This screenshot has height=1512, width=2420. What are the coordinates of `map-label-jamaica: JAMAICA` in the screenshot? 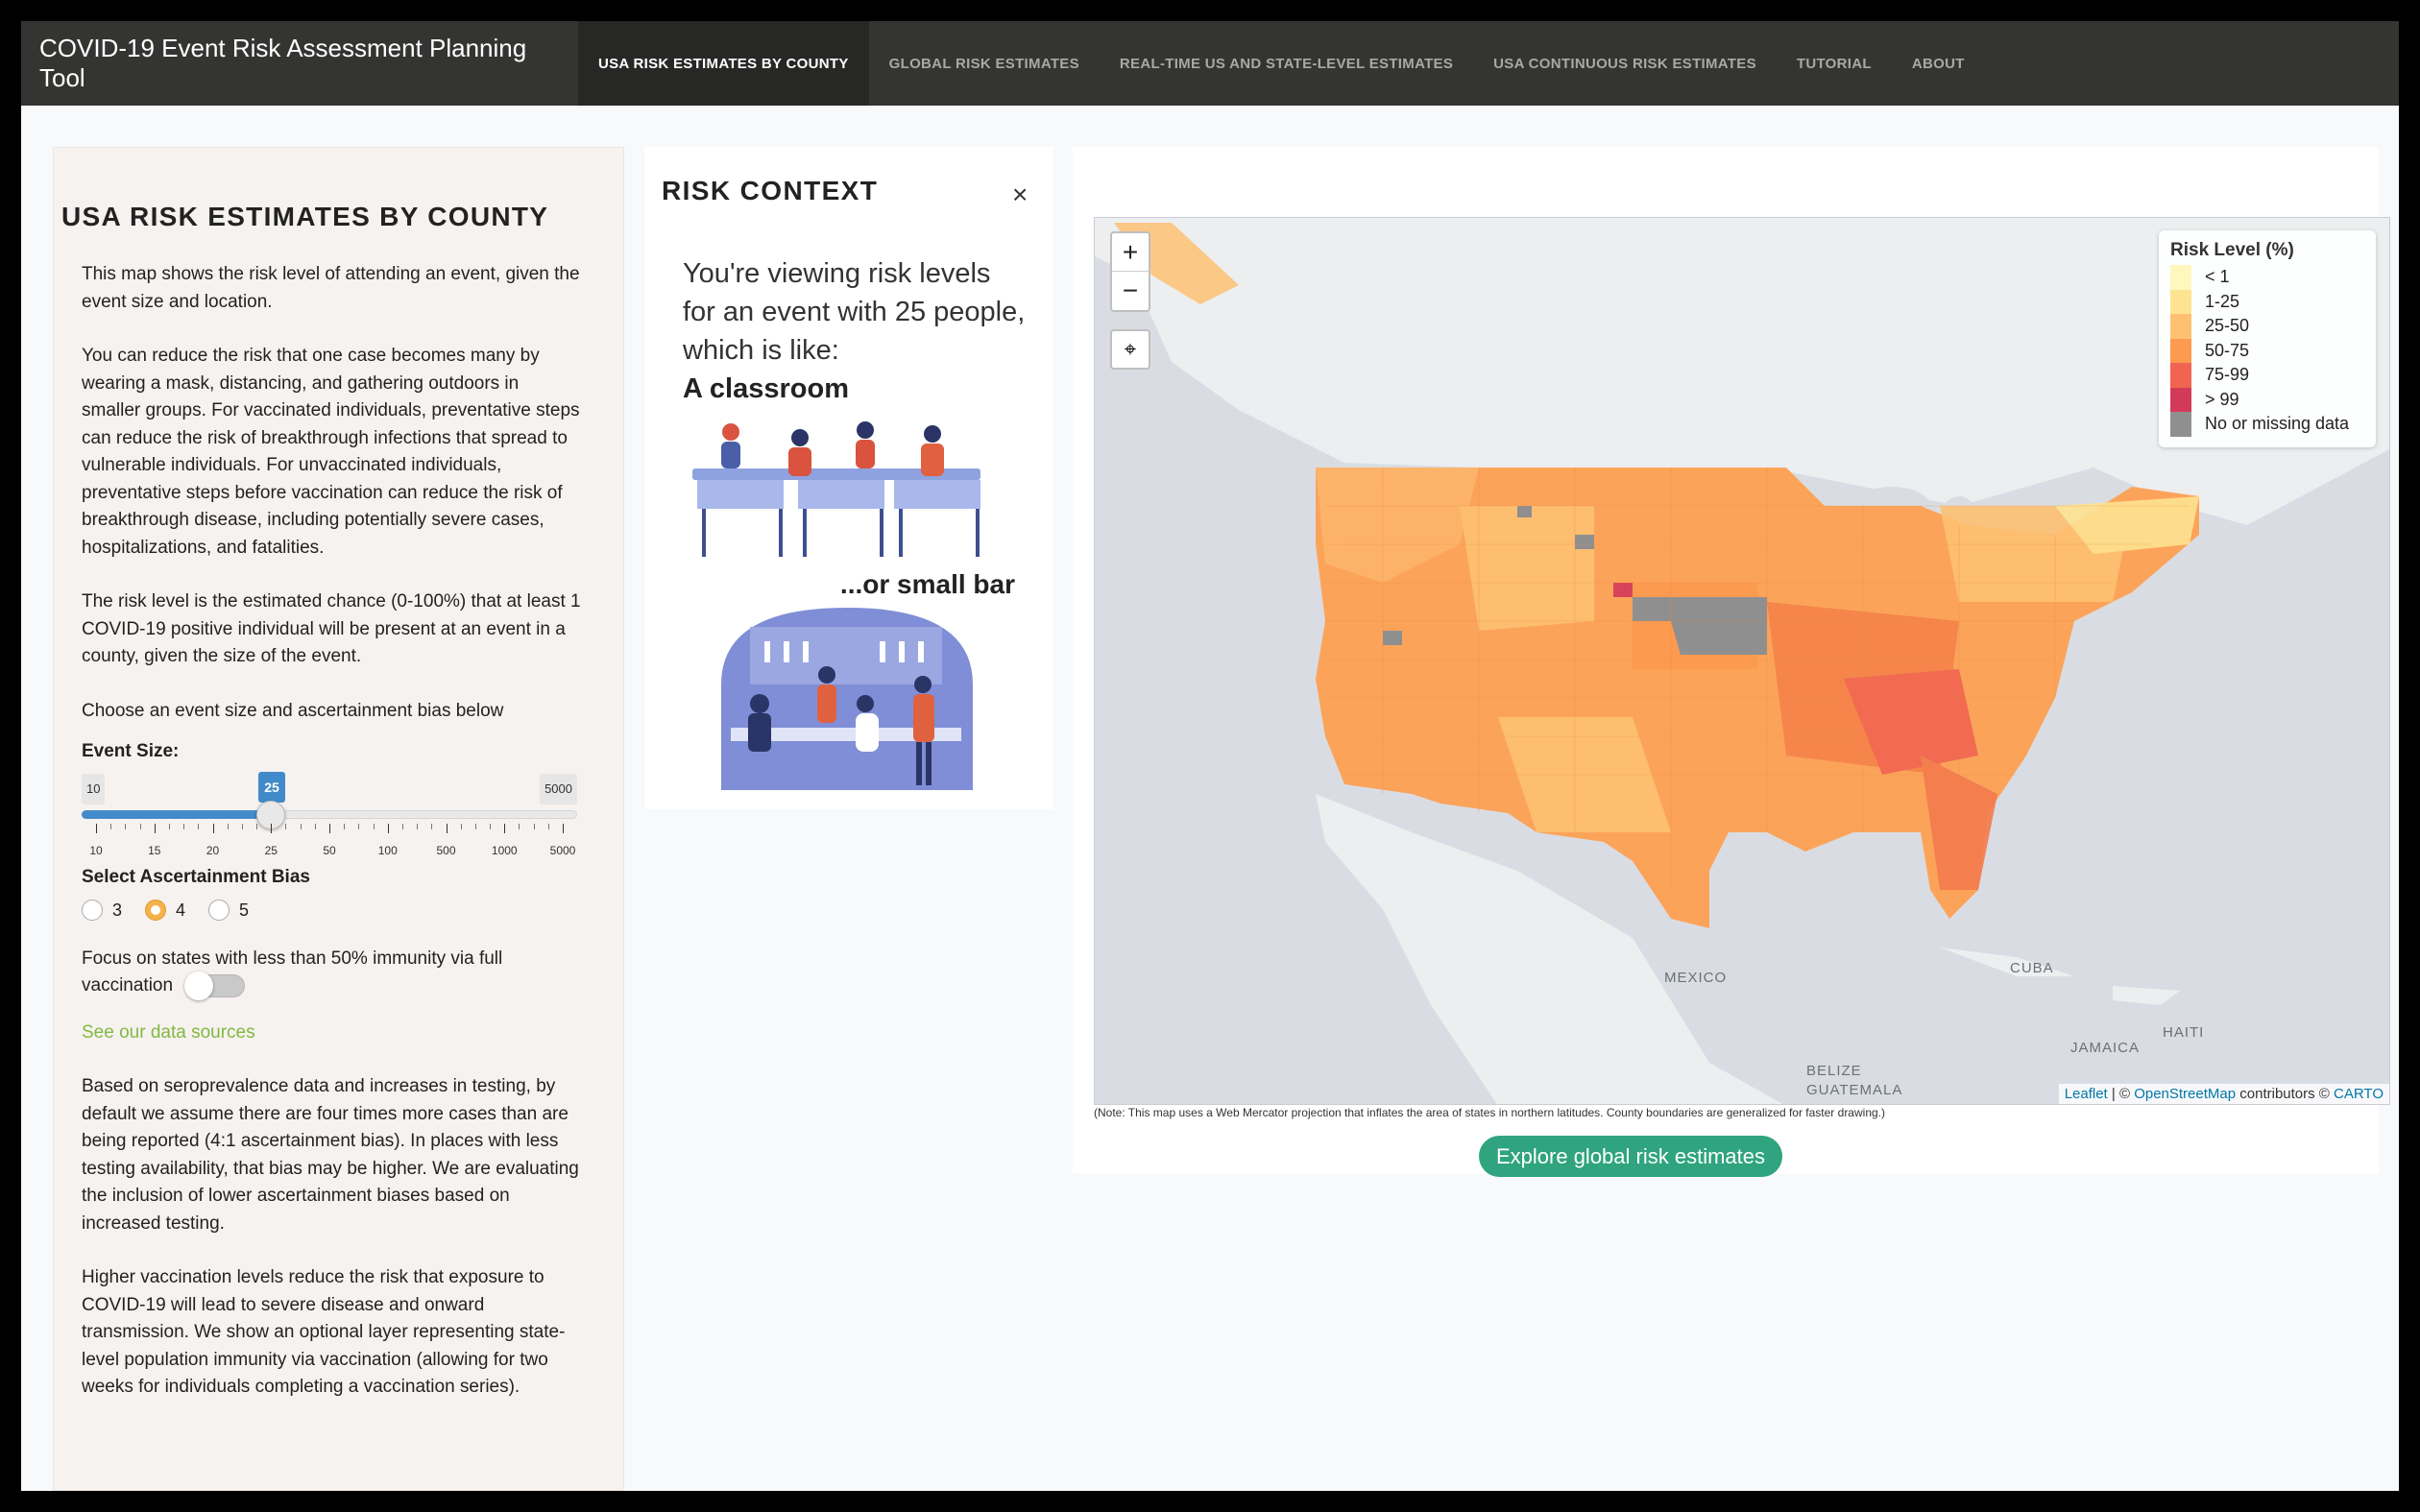 It's located at (2105, 1048).